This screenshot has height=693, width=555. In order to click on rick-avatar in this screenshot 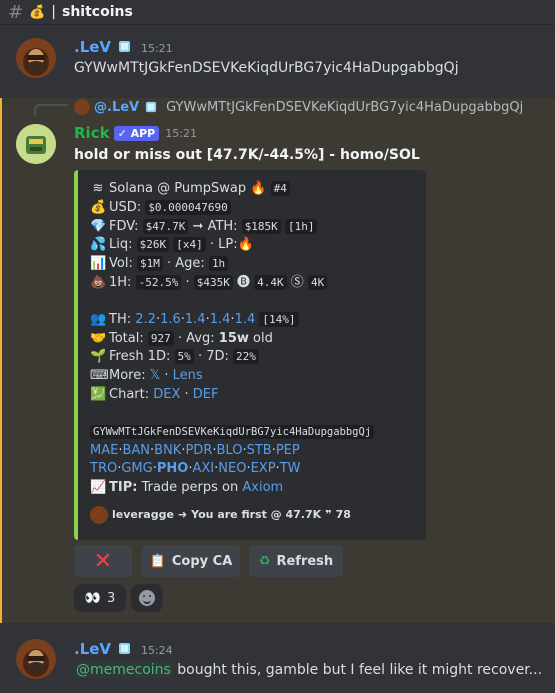, I will do `click(36, 144)`.